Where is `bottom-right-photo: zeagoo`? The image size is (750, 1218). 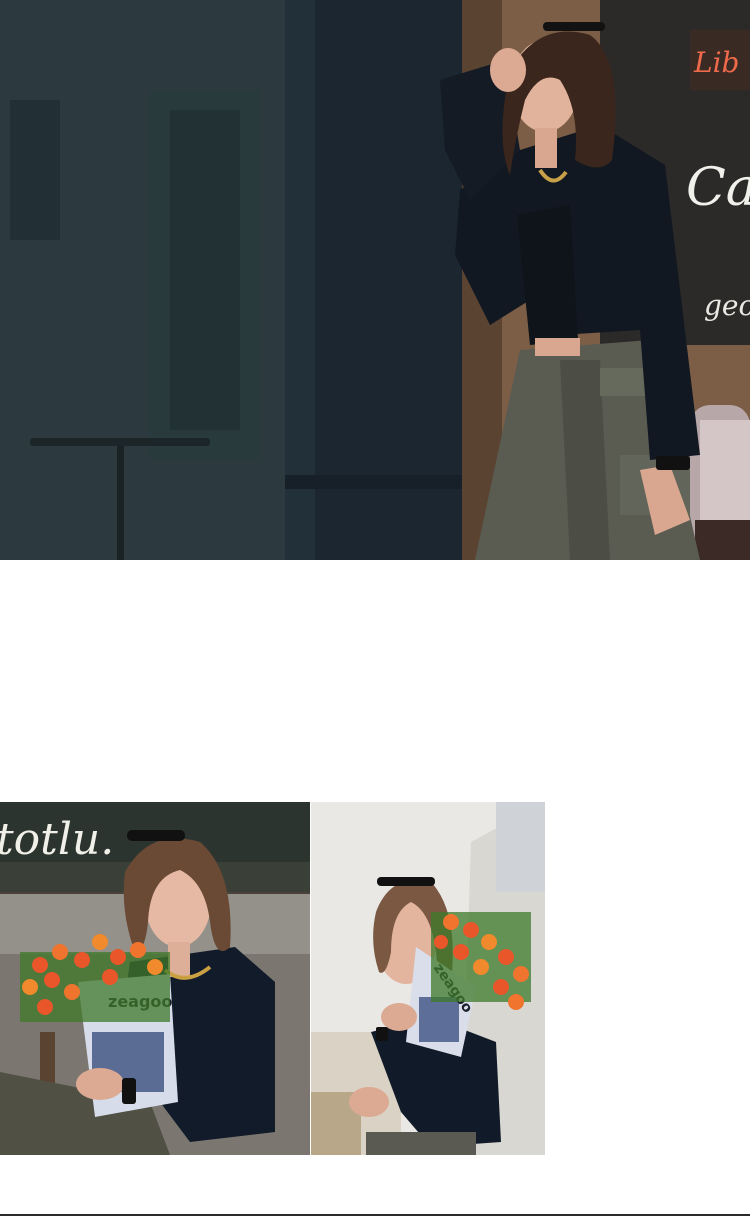
bottom-right-photo: zeagoo is located at coordinates (428, 978).